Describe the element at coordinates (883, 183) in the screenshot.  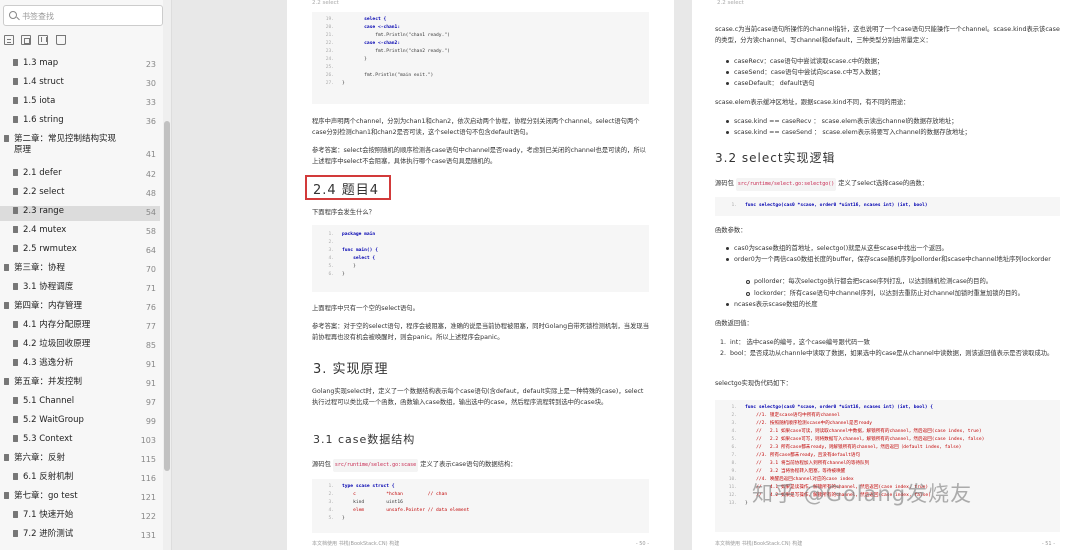
I see `text: 定义了select选择case的函数：` at that location.